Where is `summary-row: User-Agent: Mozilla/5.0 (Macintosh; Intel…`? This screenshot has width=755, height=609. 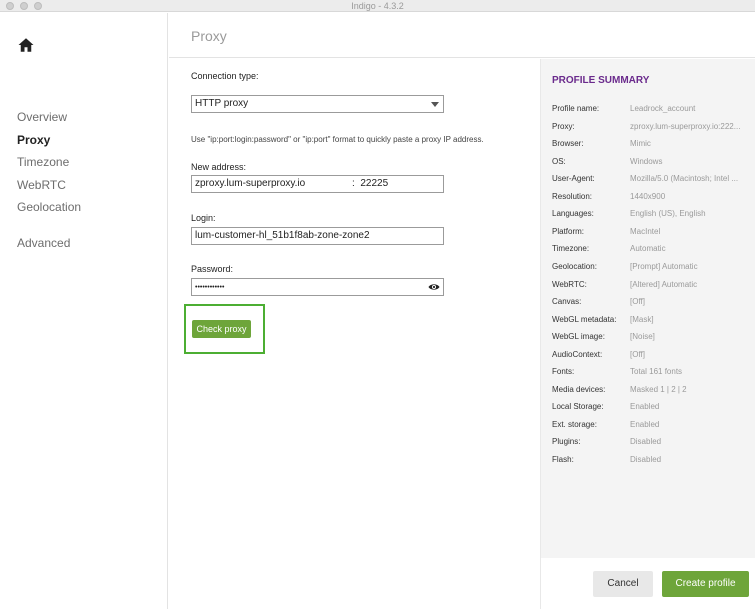 summary-row: User-Agent: Mozilla/5.0 (Macintosh; Intel… is located at coordinates (653, 180).